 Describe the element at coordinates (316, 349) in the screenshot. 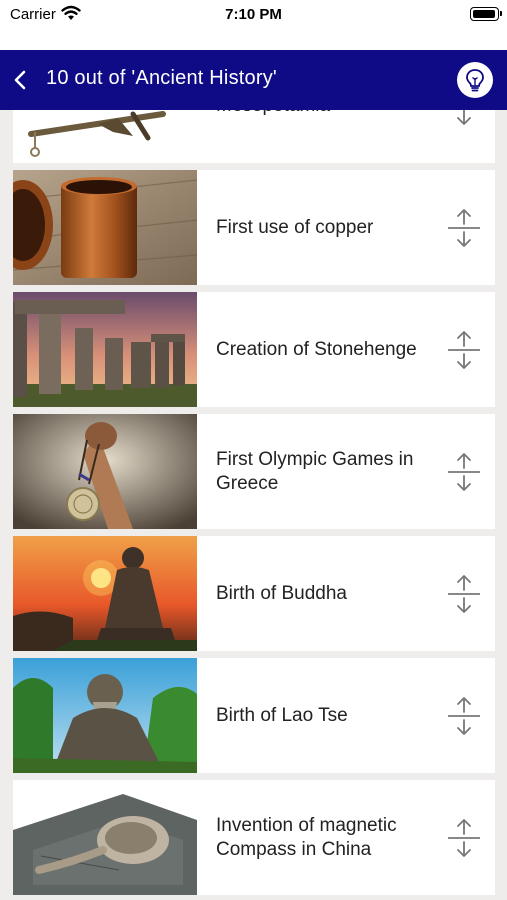

I see `item-label: Creation of Stonehenge` at that location.